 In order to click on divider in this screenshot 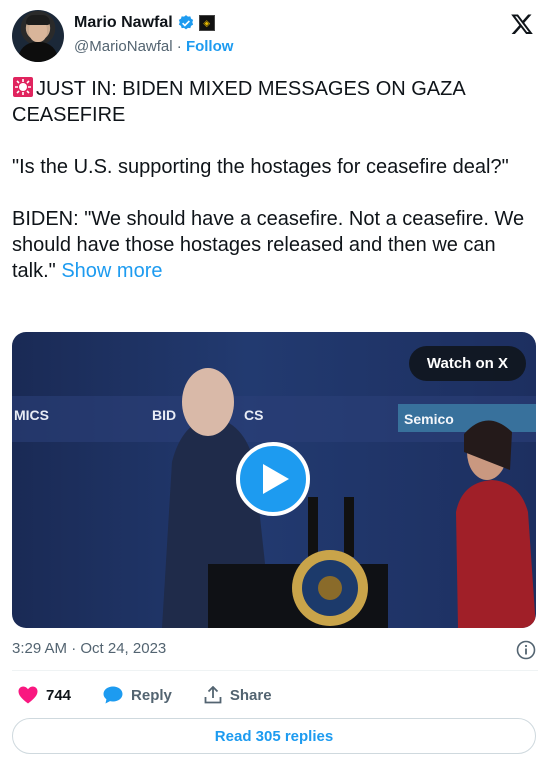, I will do `click(275, 670)`.